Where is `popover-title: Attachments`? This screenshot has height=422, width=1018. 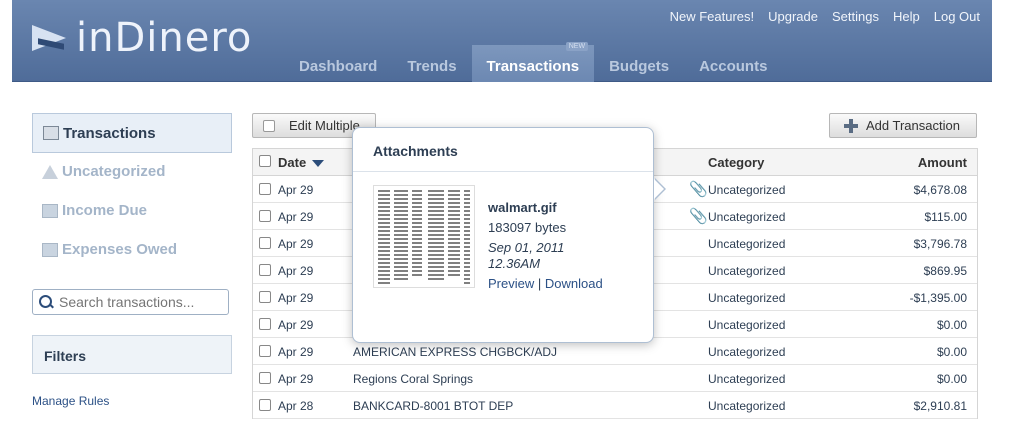 popover-title: Attachments is located at coordinates (503, 150).